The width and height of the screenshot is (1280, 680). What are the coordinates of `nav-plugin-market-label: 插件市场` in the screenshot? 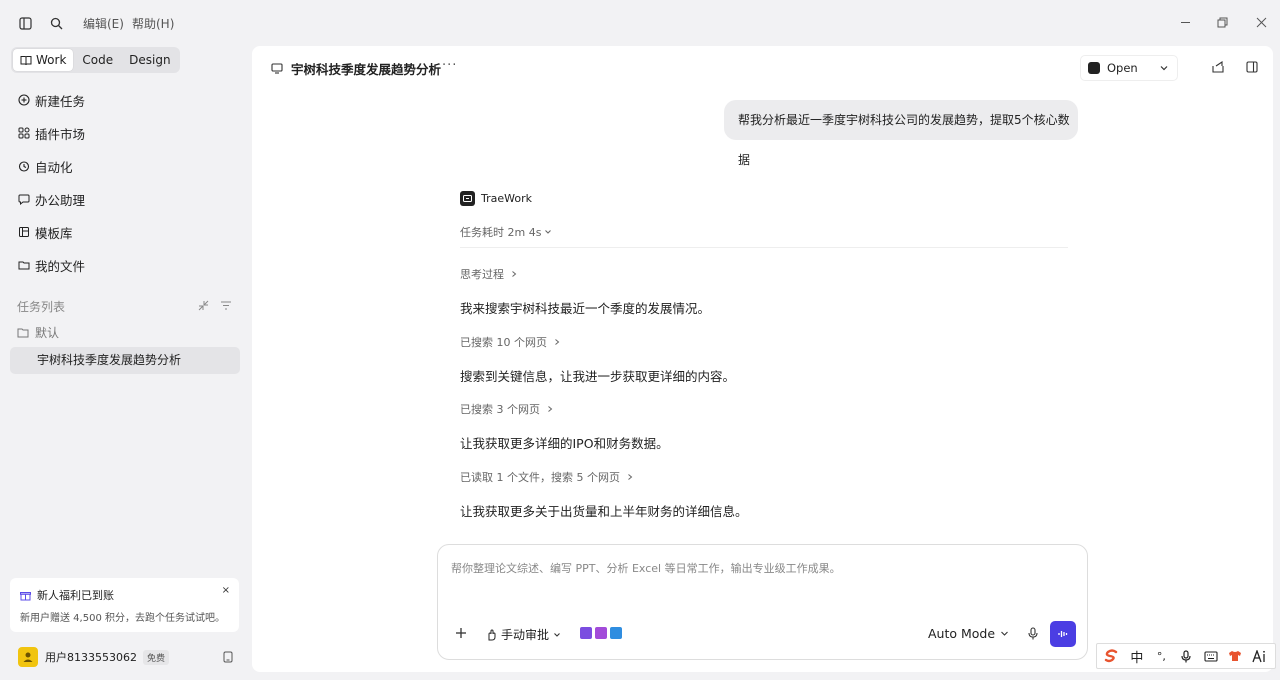 It's located at (60, 134).